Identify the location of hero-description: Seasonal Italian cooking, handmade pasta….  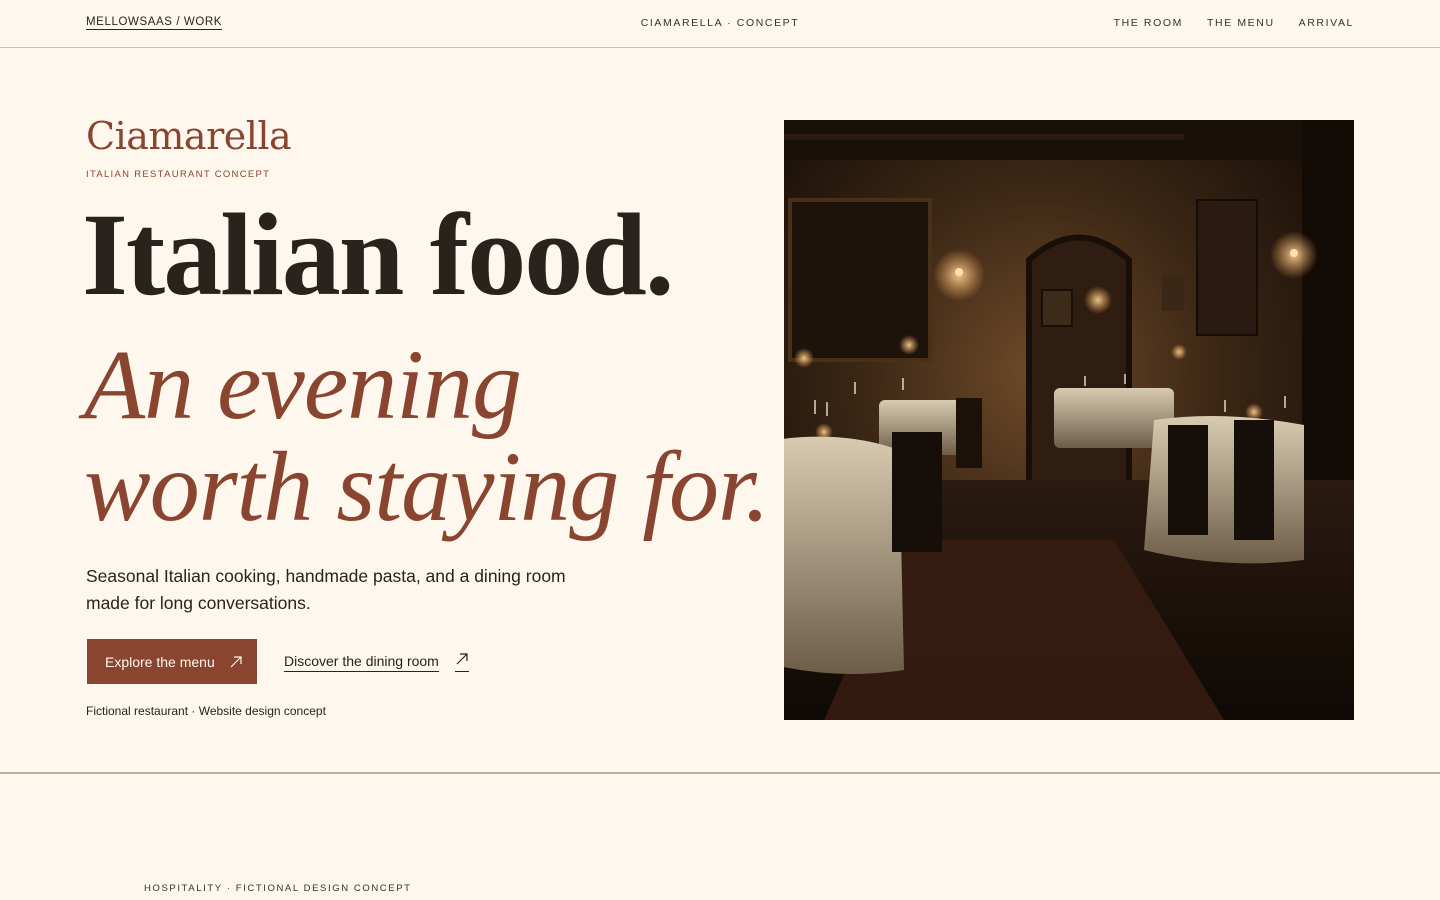
(326, 589).